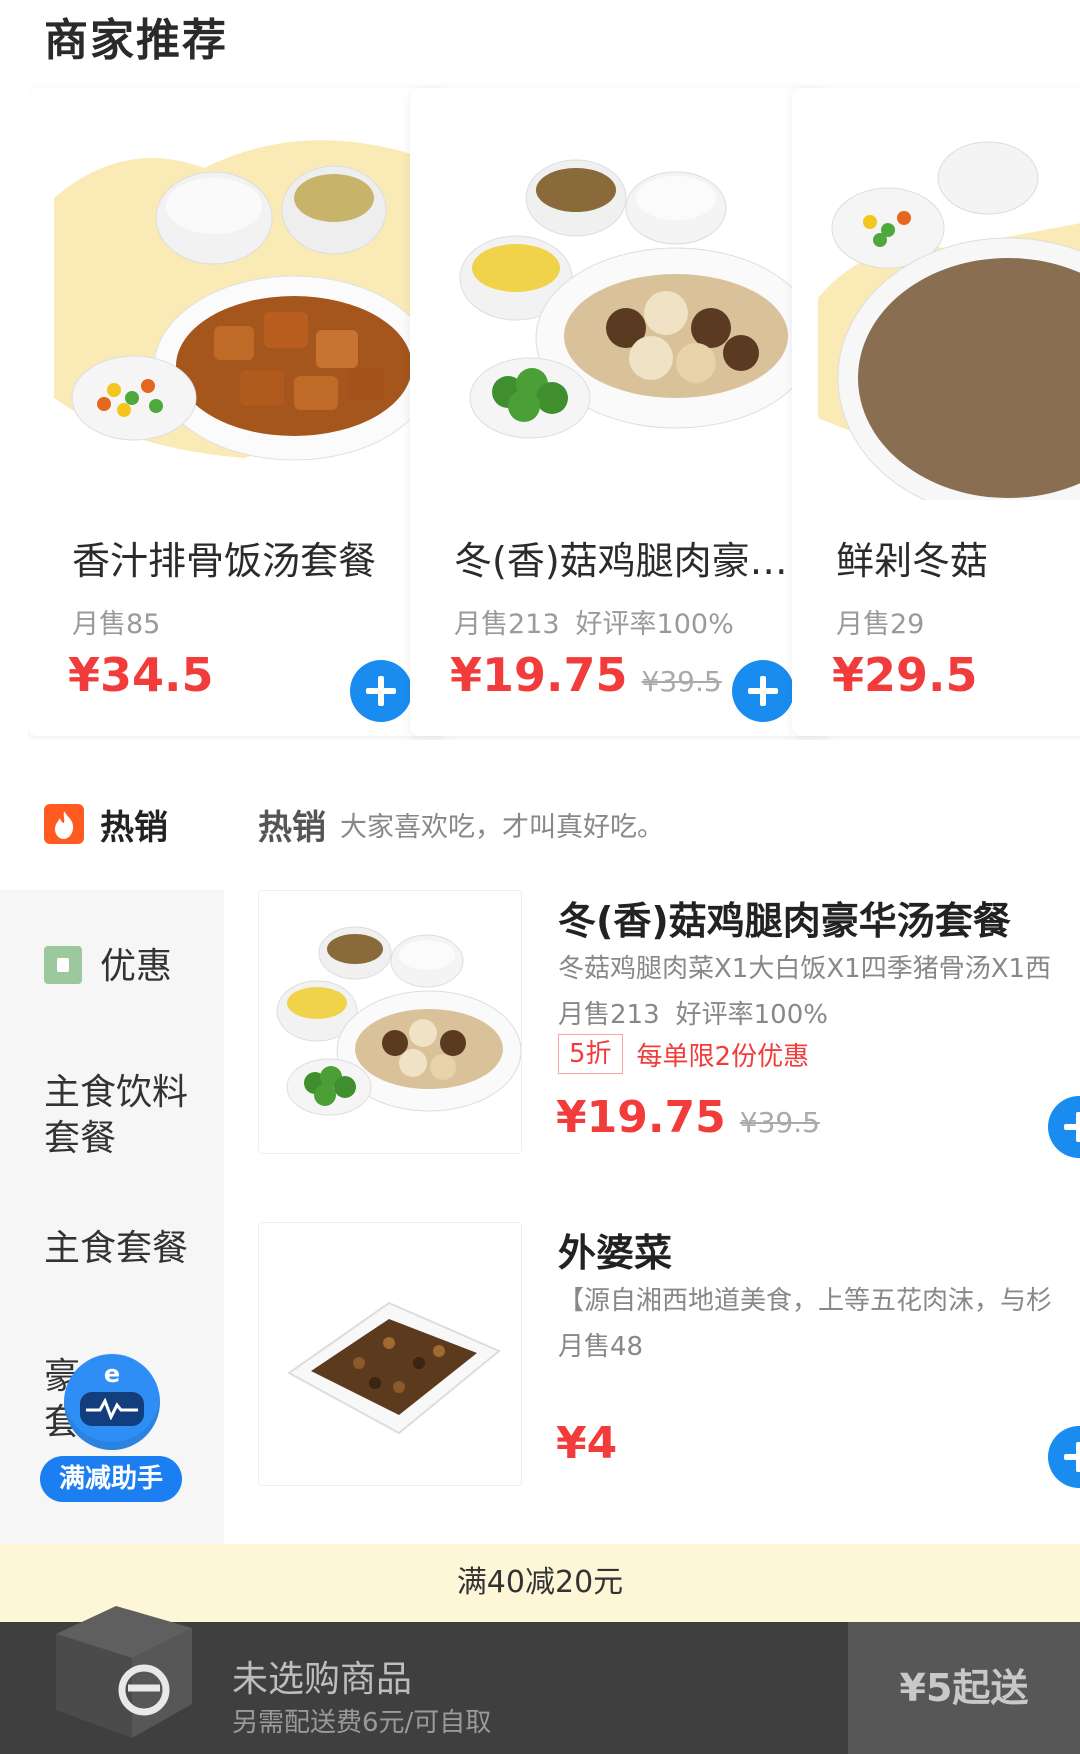  Describe the element at coordinates (292, 827) in the screenshot. I see `hot-section-title: 热销` at that location.